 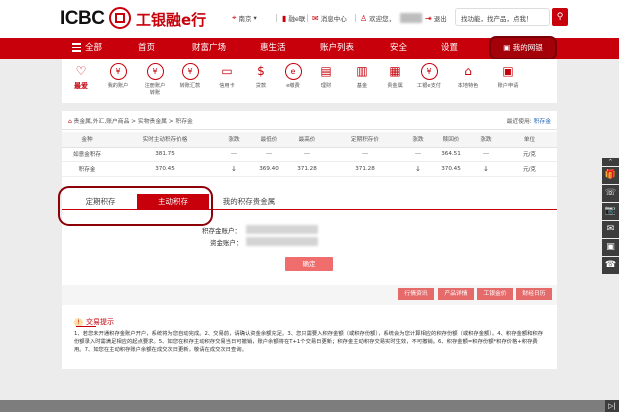 I want to click on logout-label: 退出, so click(x=440, y=19).